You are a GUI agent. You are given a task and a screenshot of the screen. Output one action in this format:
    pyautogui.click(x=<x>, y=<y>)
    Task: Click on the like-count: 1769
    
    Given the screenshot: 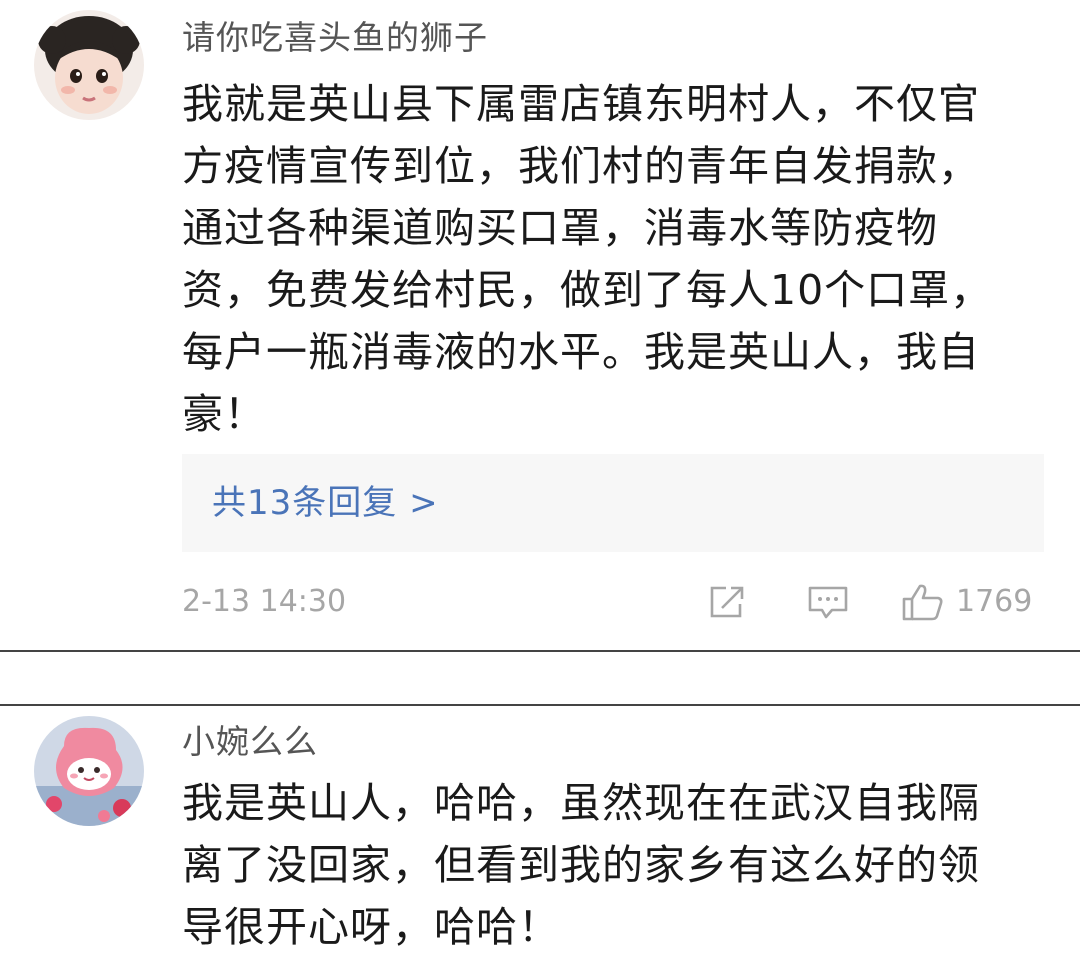 What is the action you would take?
    pyautogui.click(x=994, y=601)
    